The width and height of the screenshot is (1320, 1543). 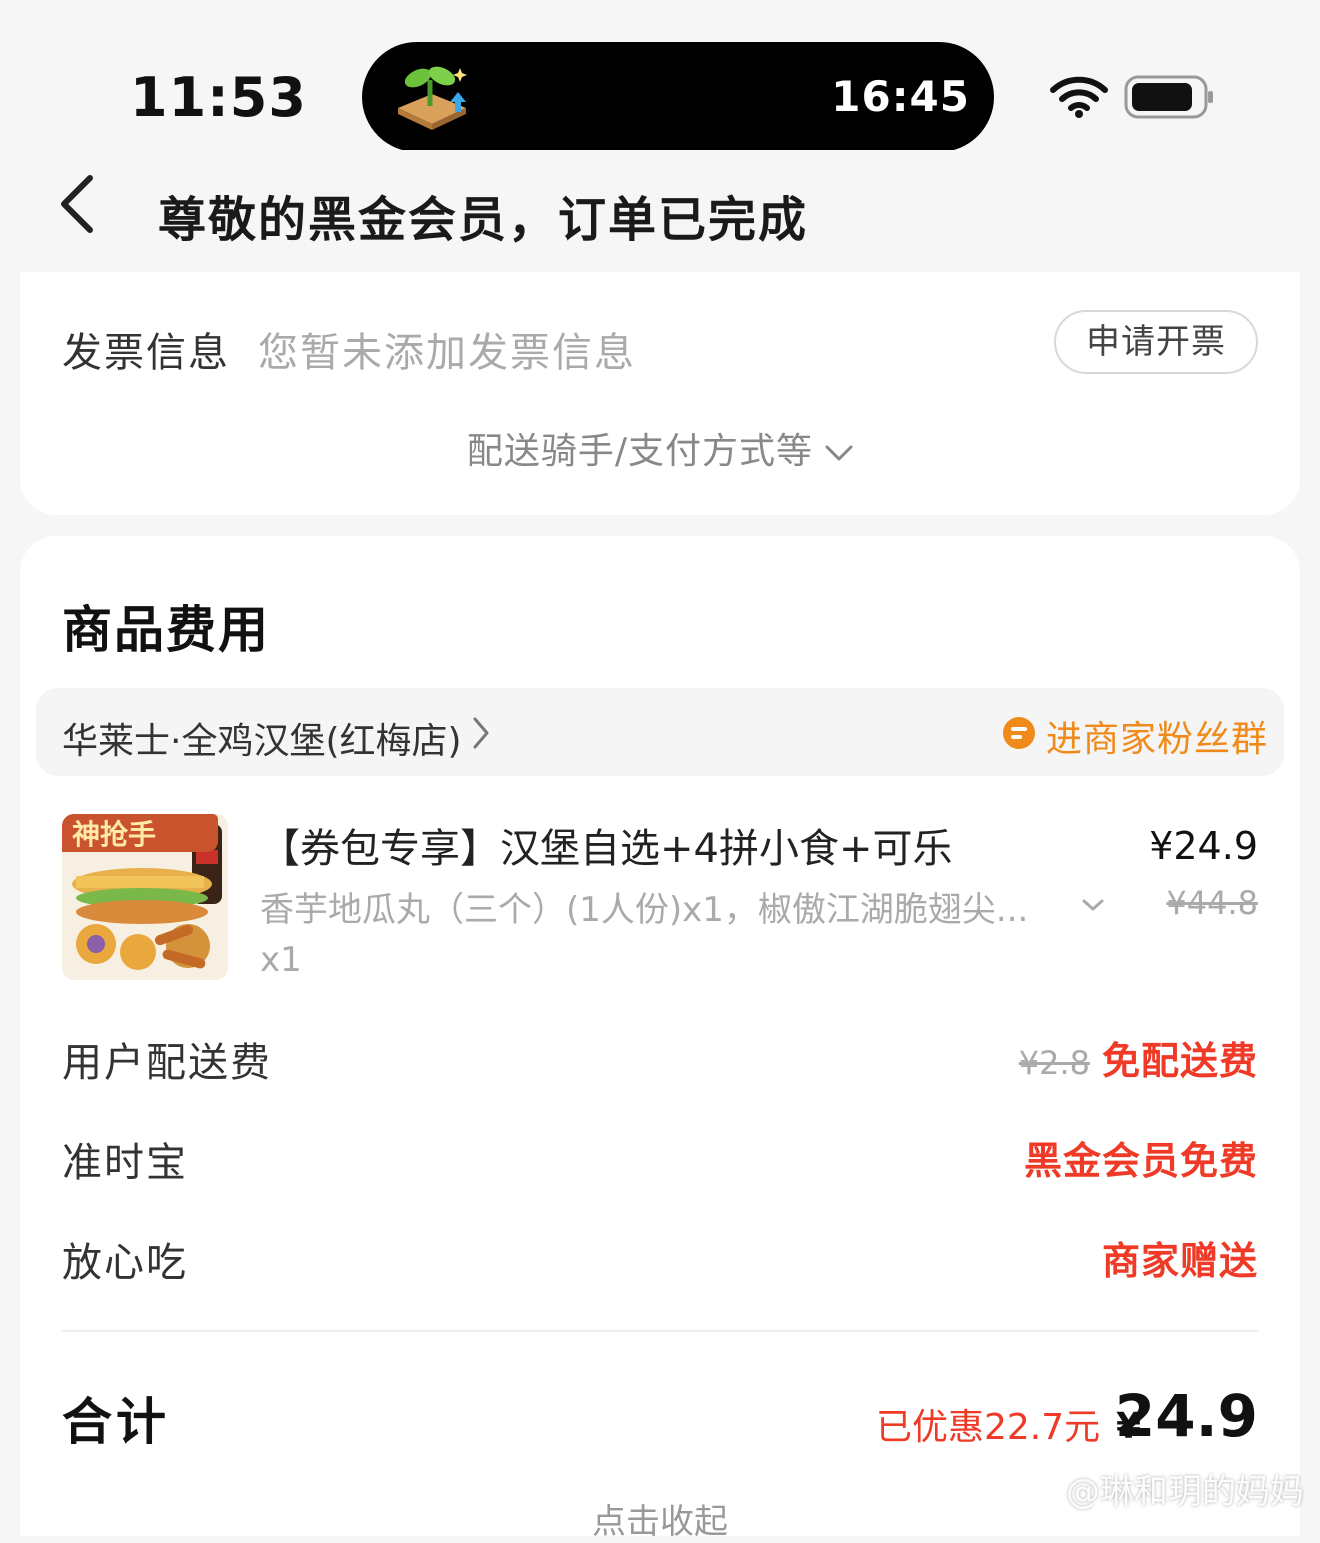 I want to click on on-time-guarantee-row: 准时宝 黑金会员免费, so click(x=660, y=1160).